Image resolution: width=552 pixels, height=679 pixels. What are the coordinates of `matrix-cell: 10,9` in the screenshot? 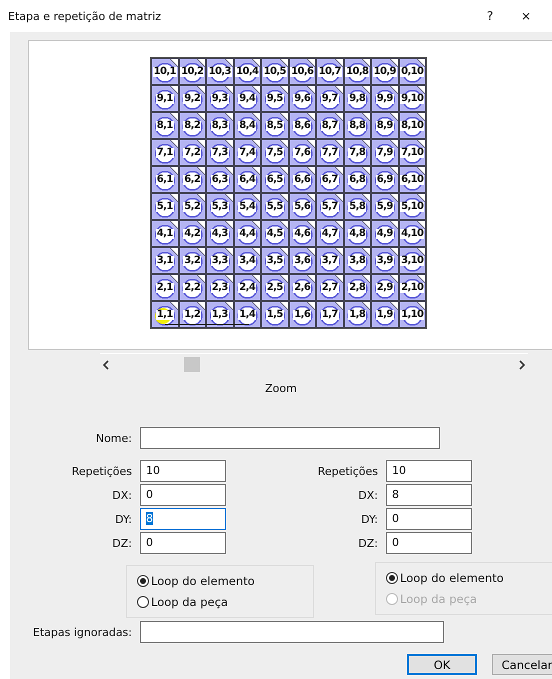 It's located at (384, 71).